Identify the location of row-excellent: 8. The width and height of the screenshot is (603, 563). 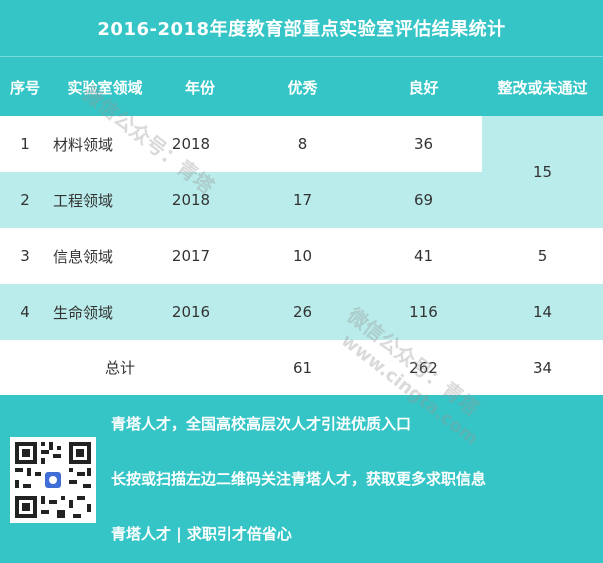
(302, 144).